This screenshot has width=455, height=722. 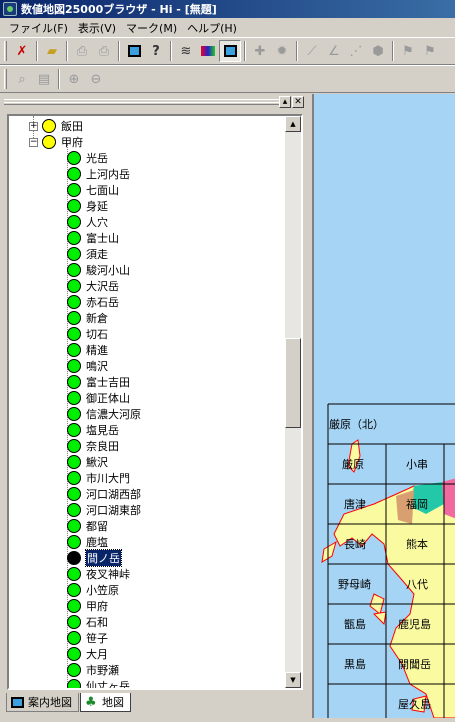 I want to click on tree-node: 御正体山, so click(x=98, y=398).